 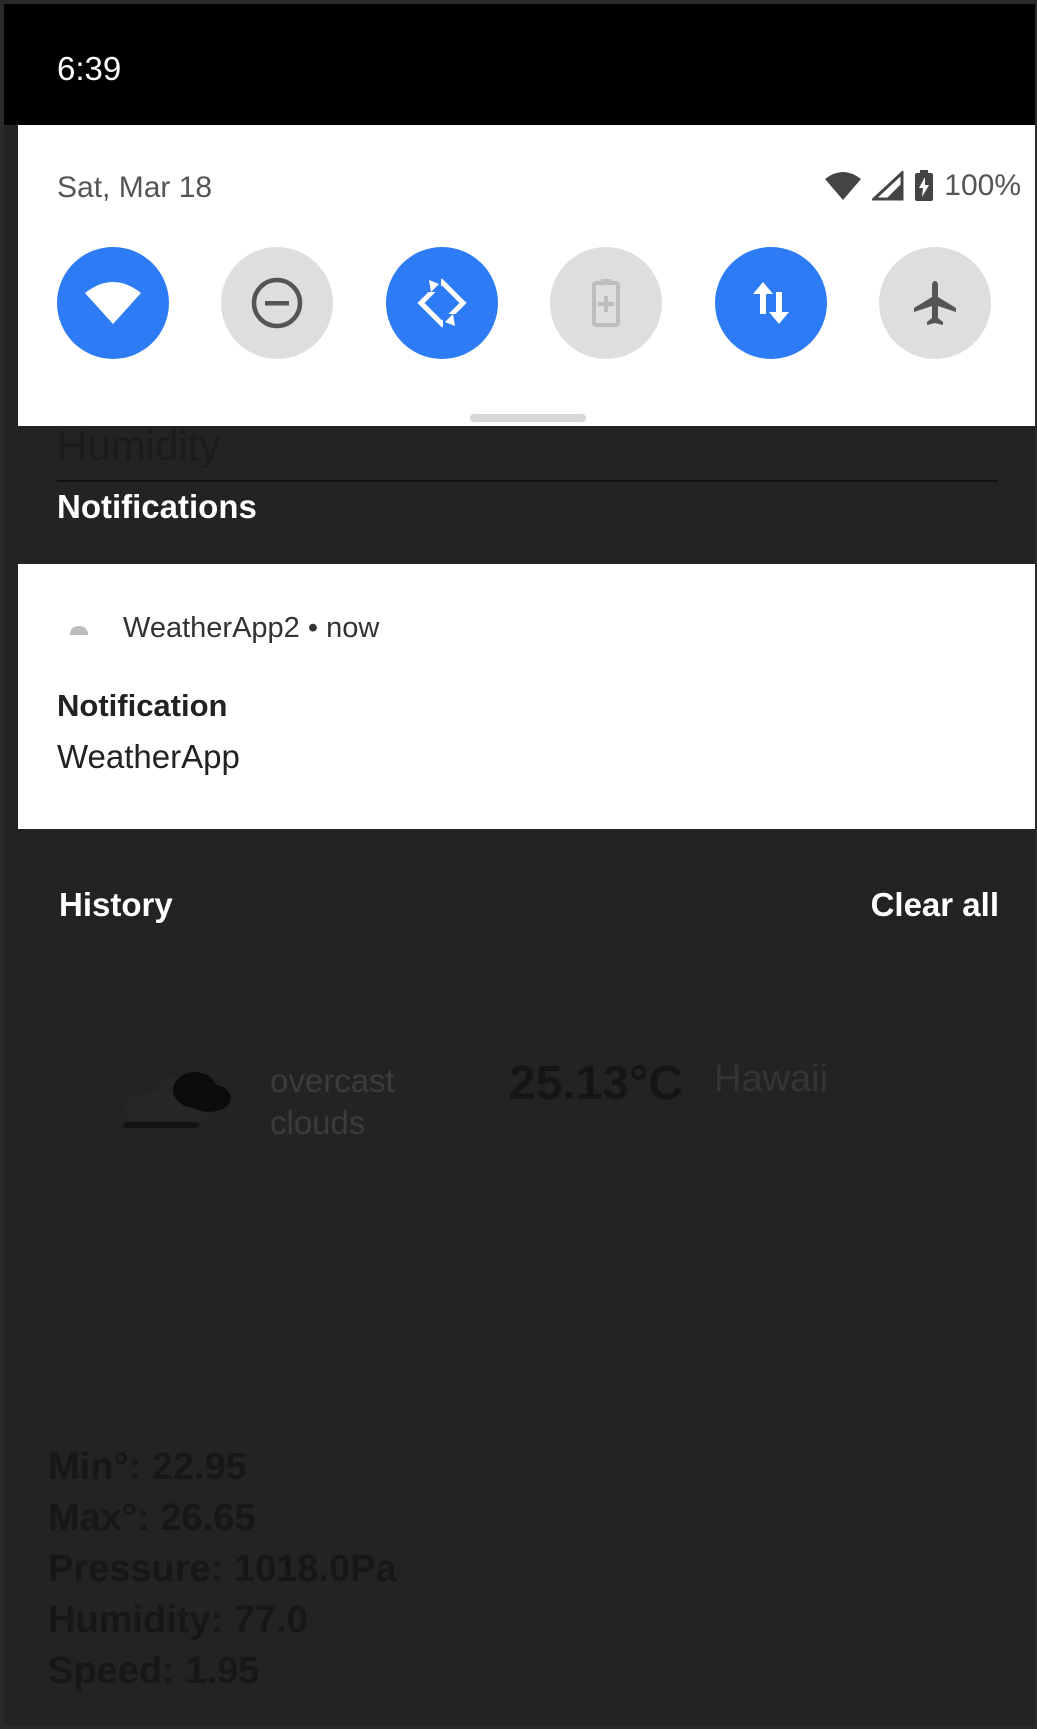 What do you see at coordinates (152, 1518) in the screenshot?
I see `stat-max: Max°: 26.65` at bounding box center [152, 1518].